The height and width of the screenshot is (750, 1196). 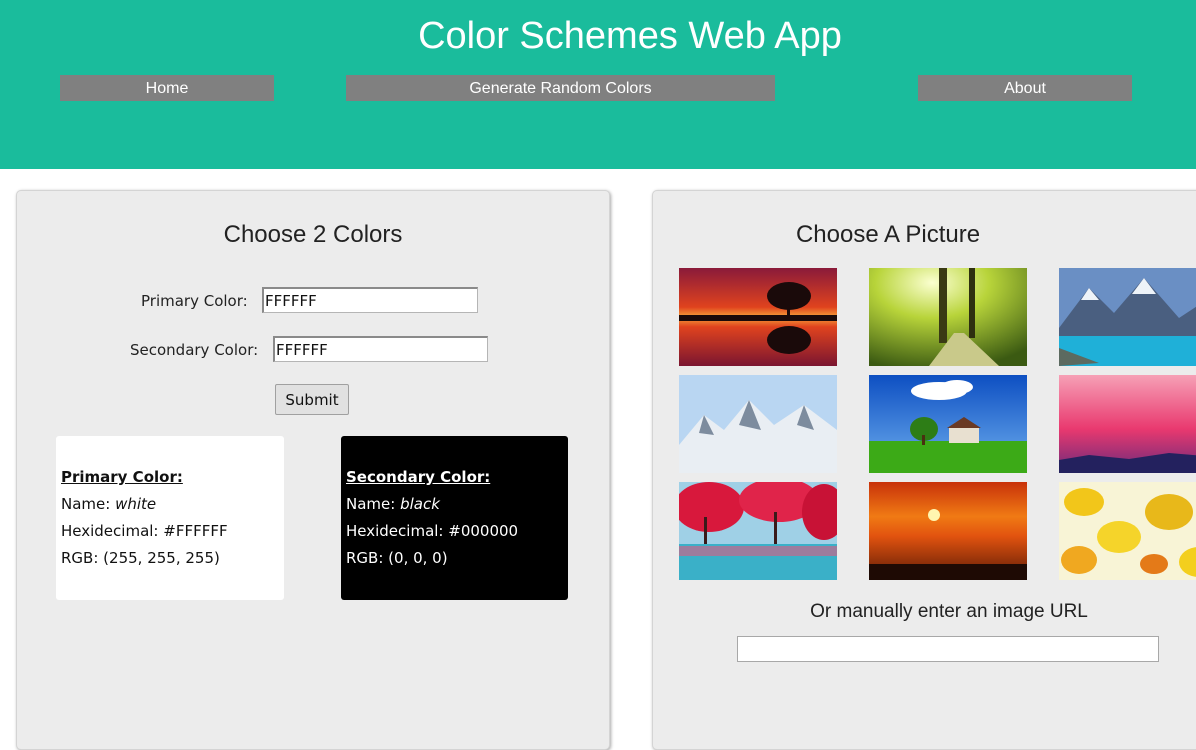 What do you see at coordinates (380, 349) in the screenshot?
I see `secondary-color-input` at bounding box center [380, 349].